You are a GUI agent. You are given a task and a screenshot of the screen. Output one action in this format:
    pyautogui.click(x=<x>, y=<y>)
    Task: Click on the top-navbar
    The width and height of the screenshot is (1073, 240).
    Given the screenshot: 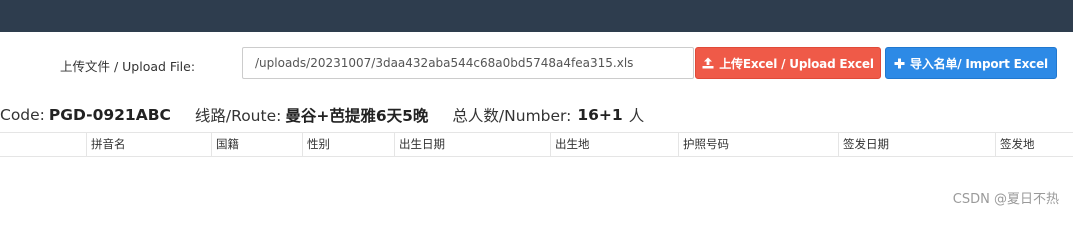 What is the action you would take?
    pyautogui.click(x=536, y=16)
    